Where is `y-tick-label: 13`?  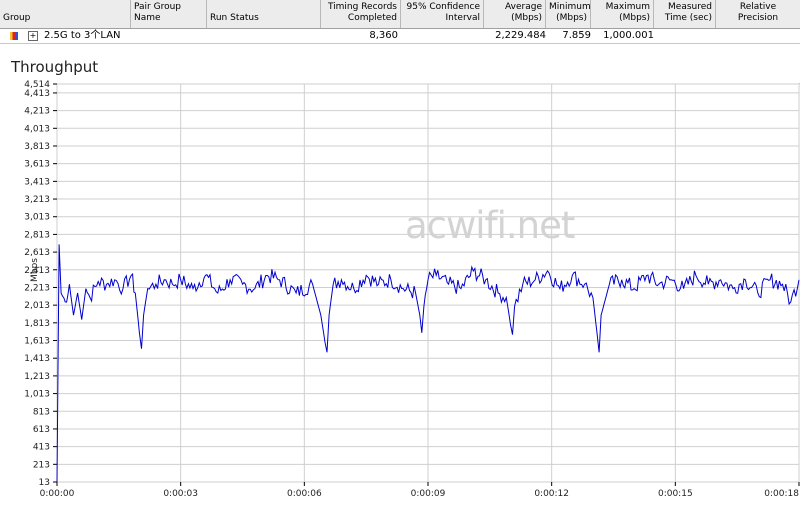
y-tick-label: 13 is located at coordinates (44, 483).